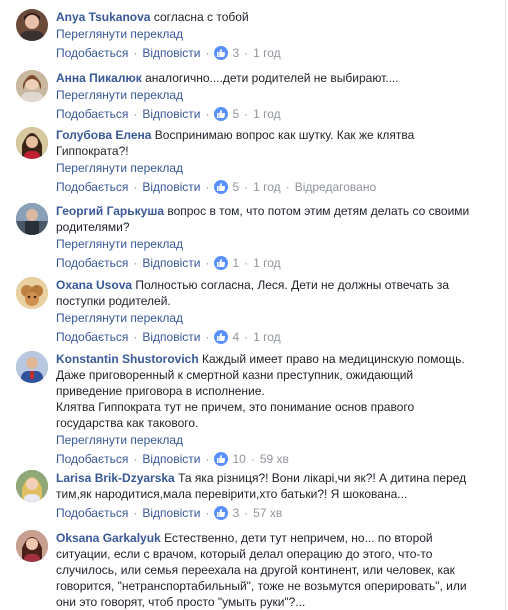 Image resolution: width=508 pixels, height=610 pixels. Describe the element at coordinates (115, 478) in the screenshot. I see `comment-author: Larisa Brik-Dzyarska` at that location.